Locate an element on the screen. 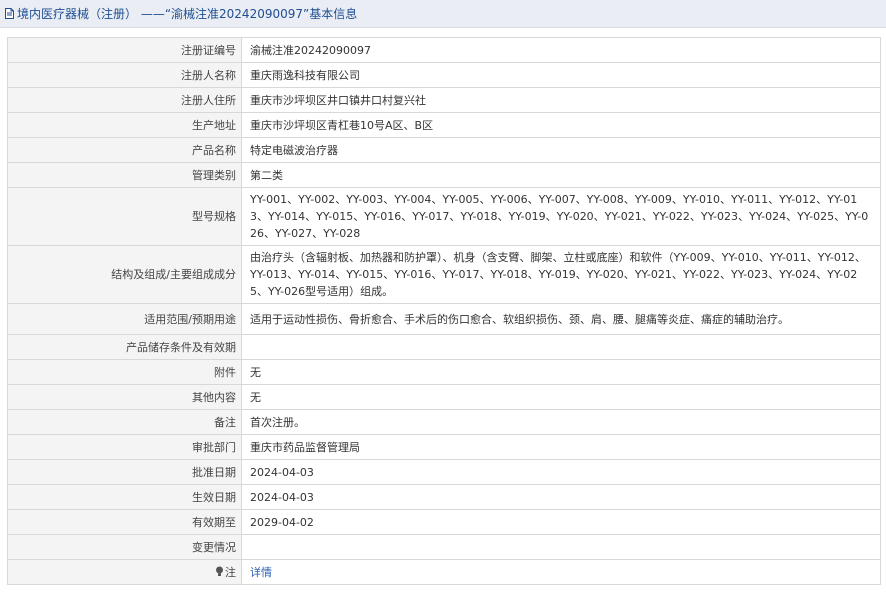  row-value: 重庆市沙坪坝区井口镇井口村复兴社 is located at coordinates (561, 100).